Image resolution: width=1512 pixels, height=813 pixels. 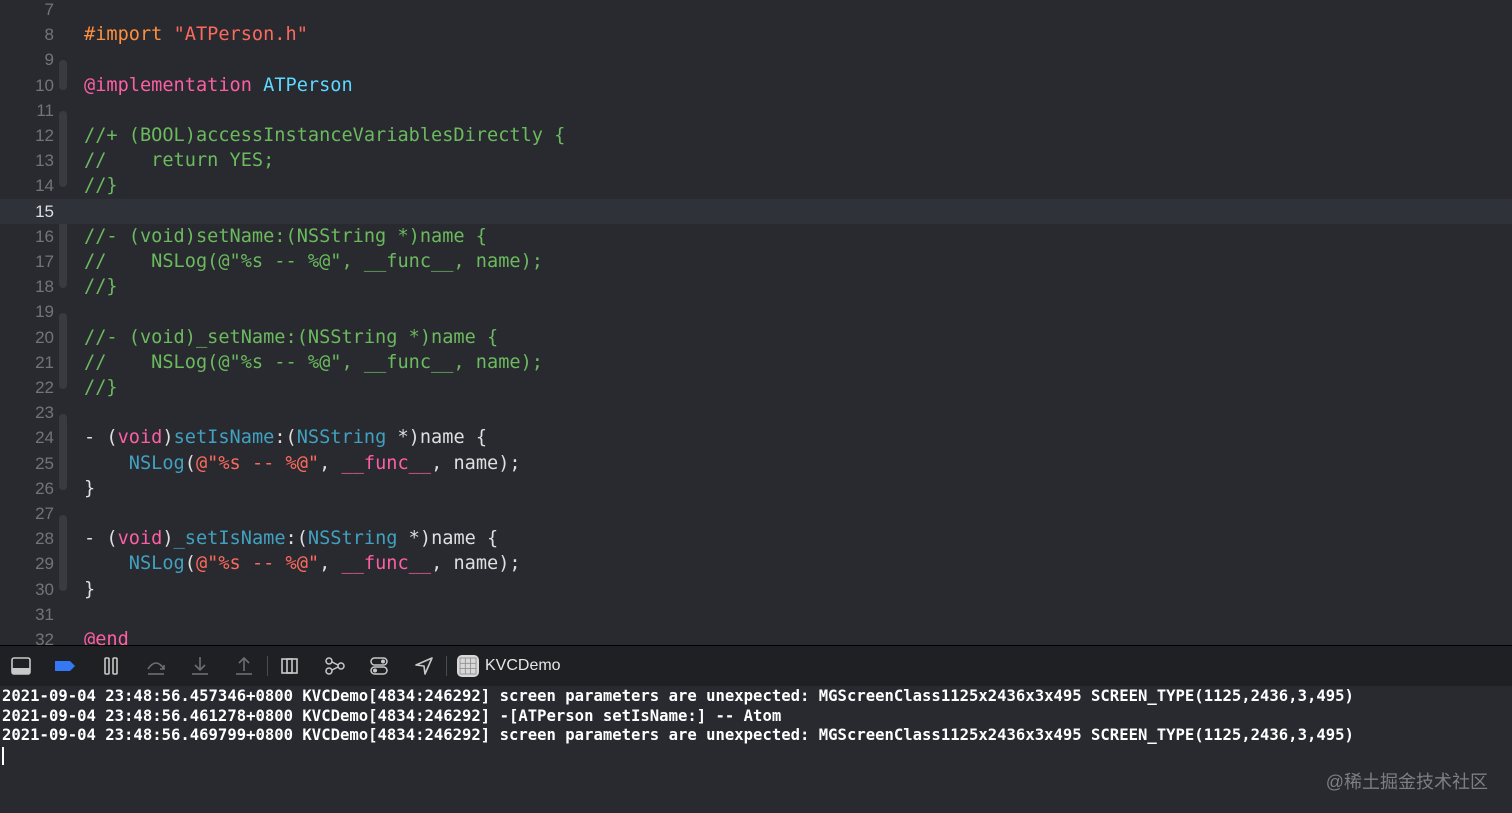 I want to click on code-text: @implementation ATPerson, so click(x=218, y=85).